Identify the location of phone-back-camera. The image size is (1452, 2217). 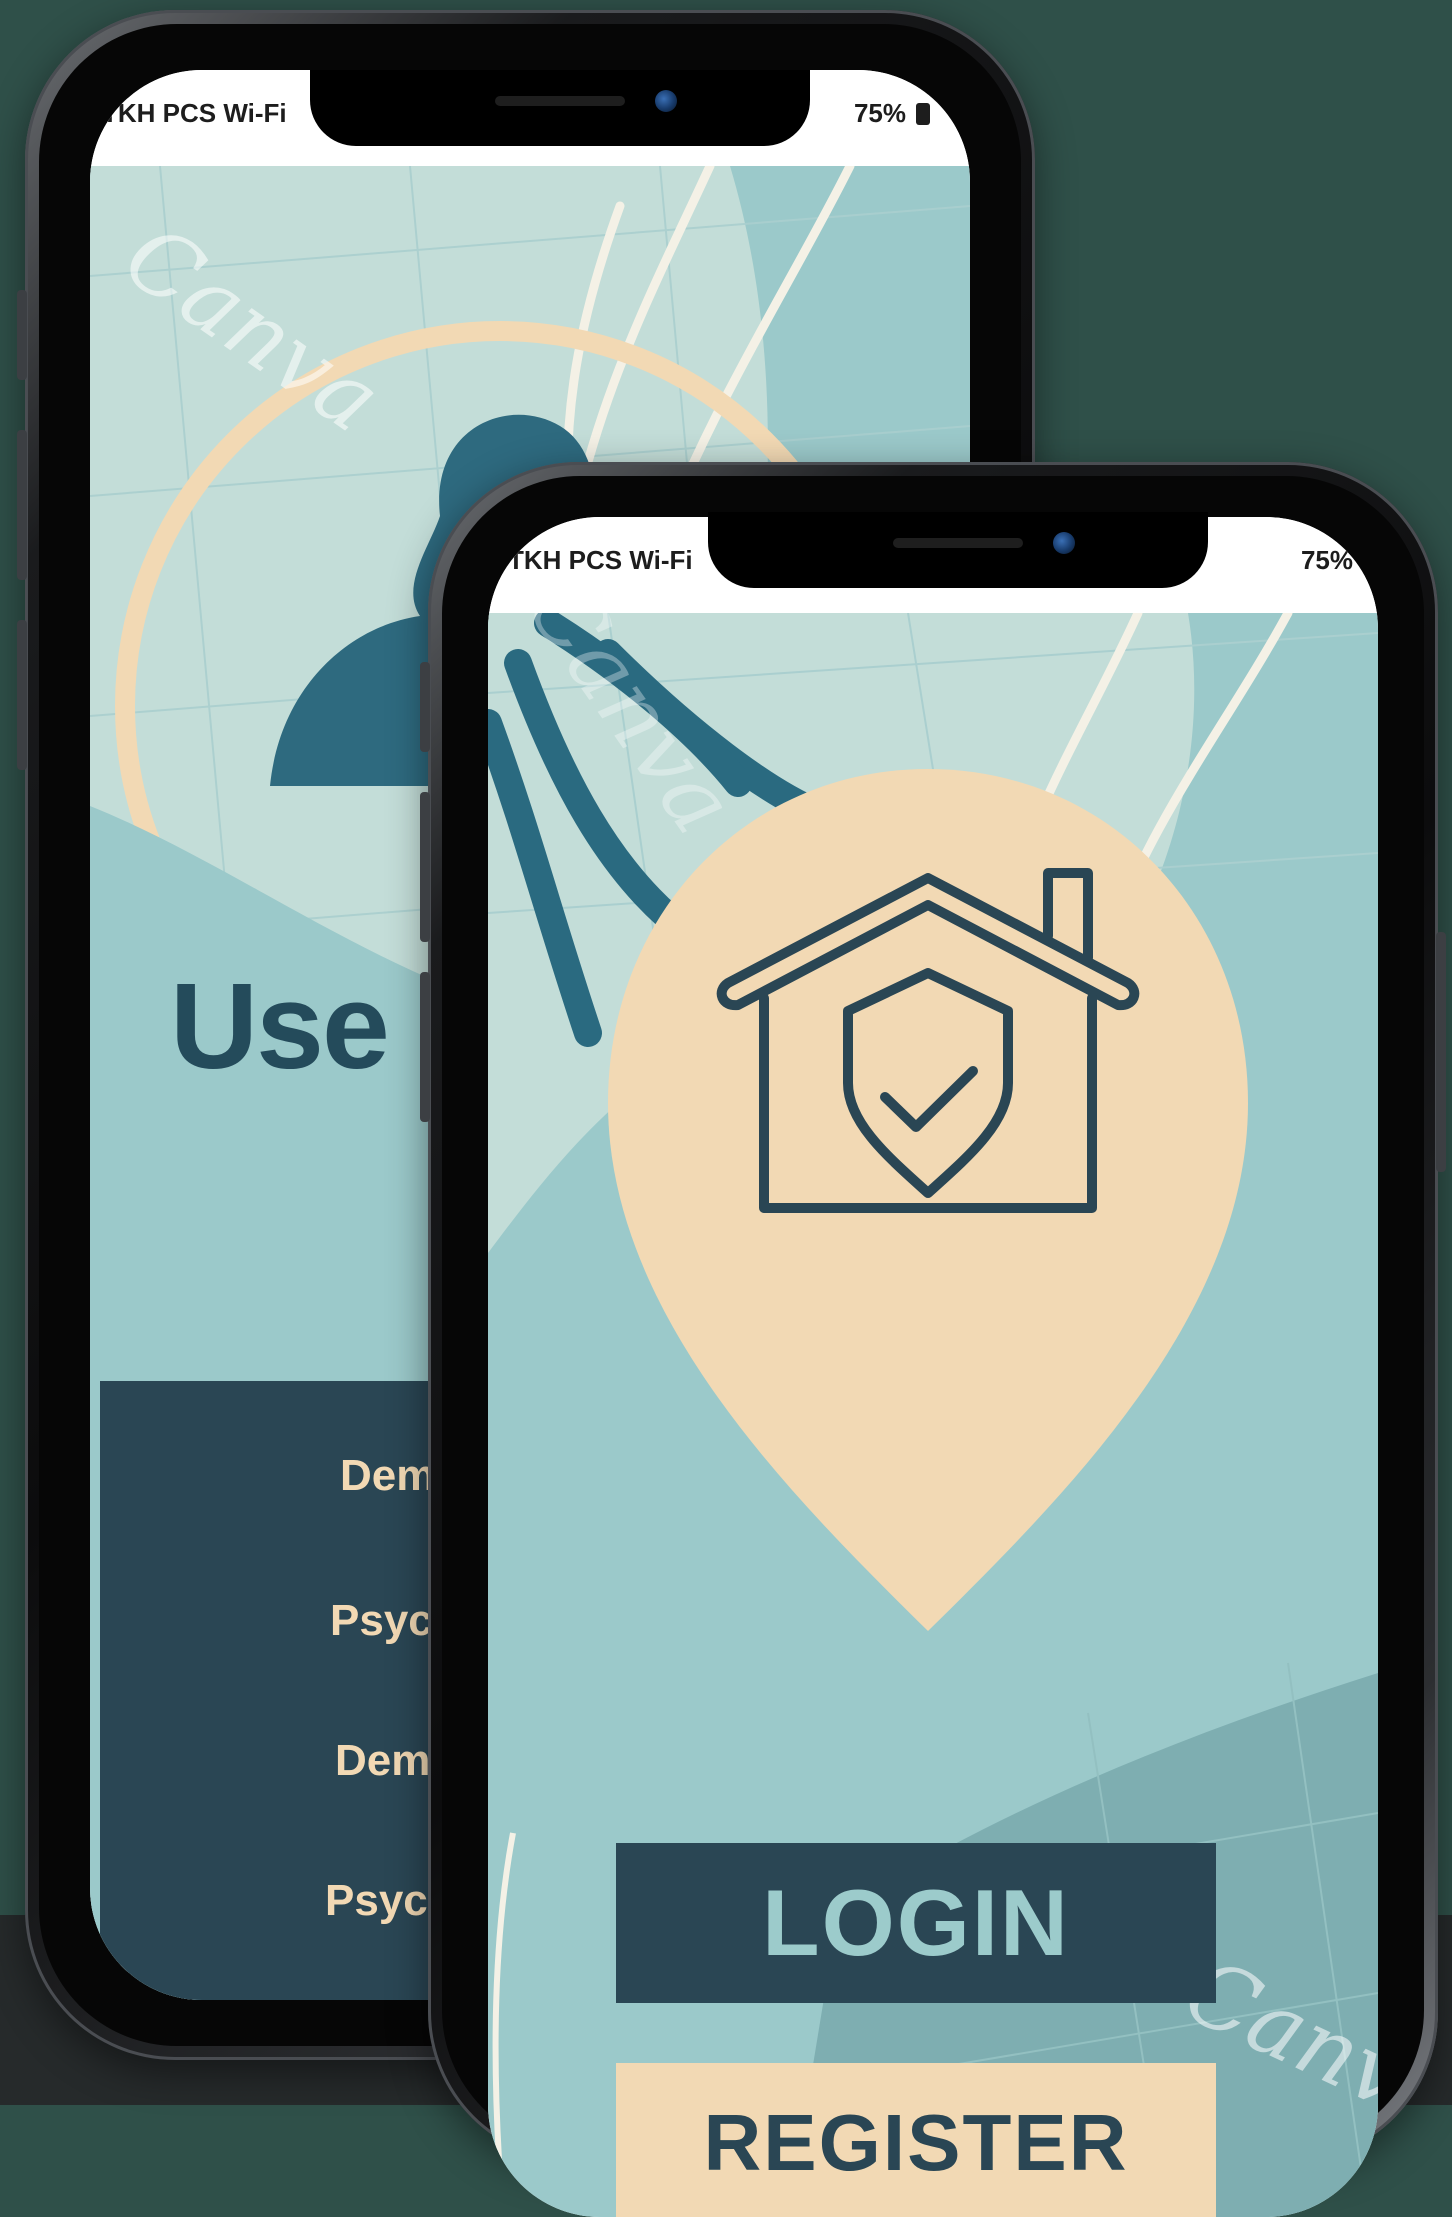
(666, 101).